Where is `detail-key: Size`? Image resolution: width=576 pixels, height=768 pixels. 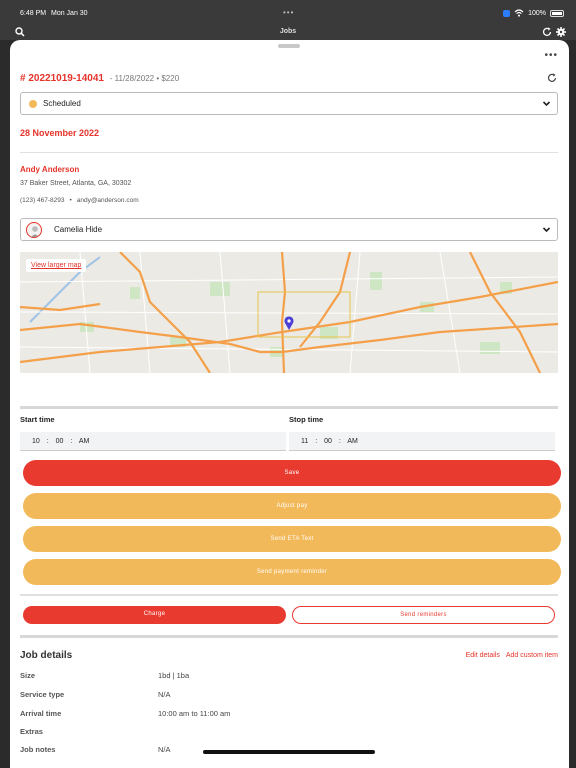 detail-key: Size is located at coordinates (28, 675).